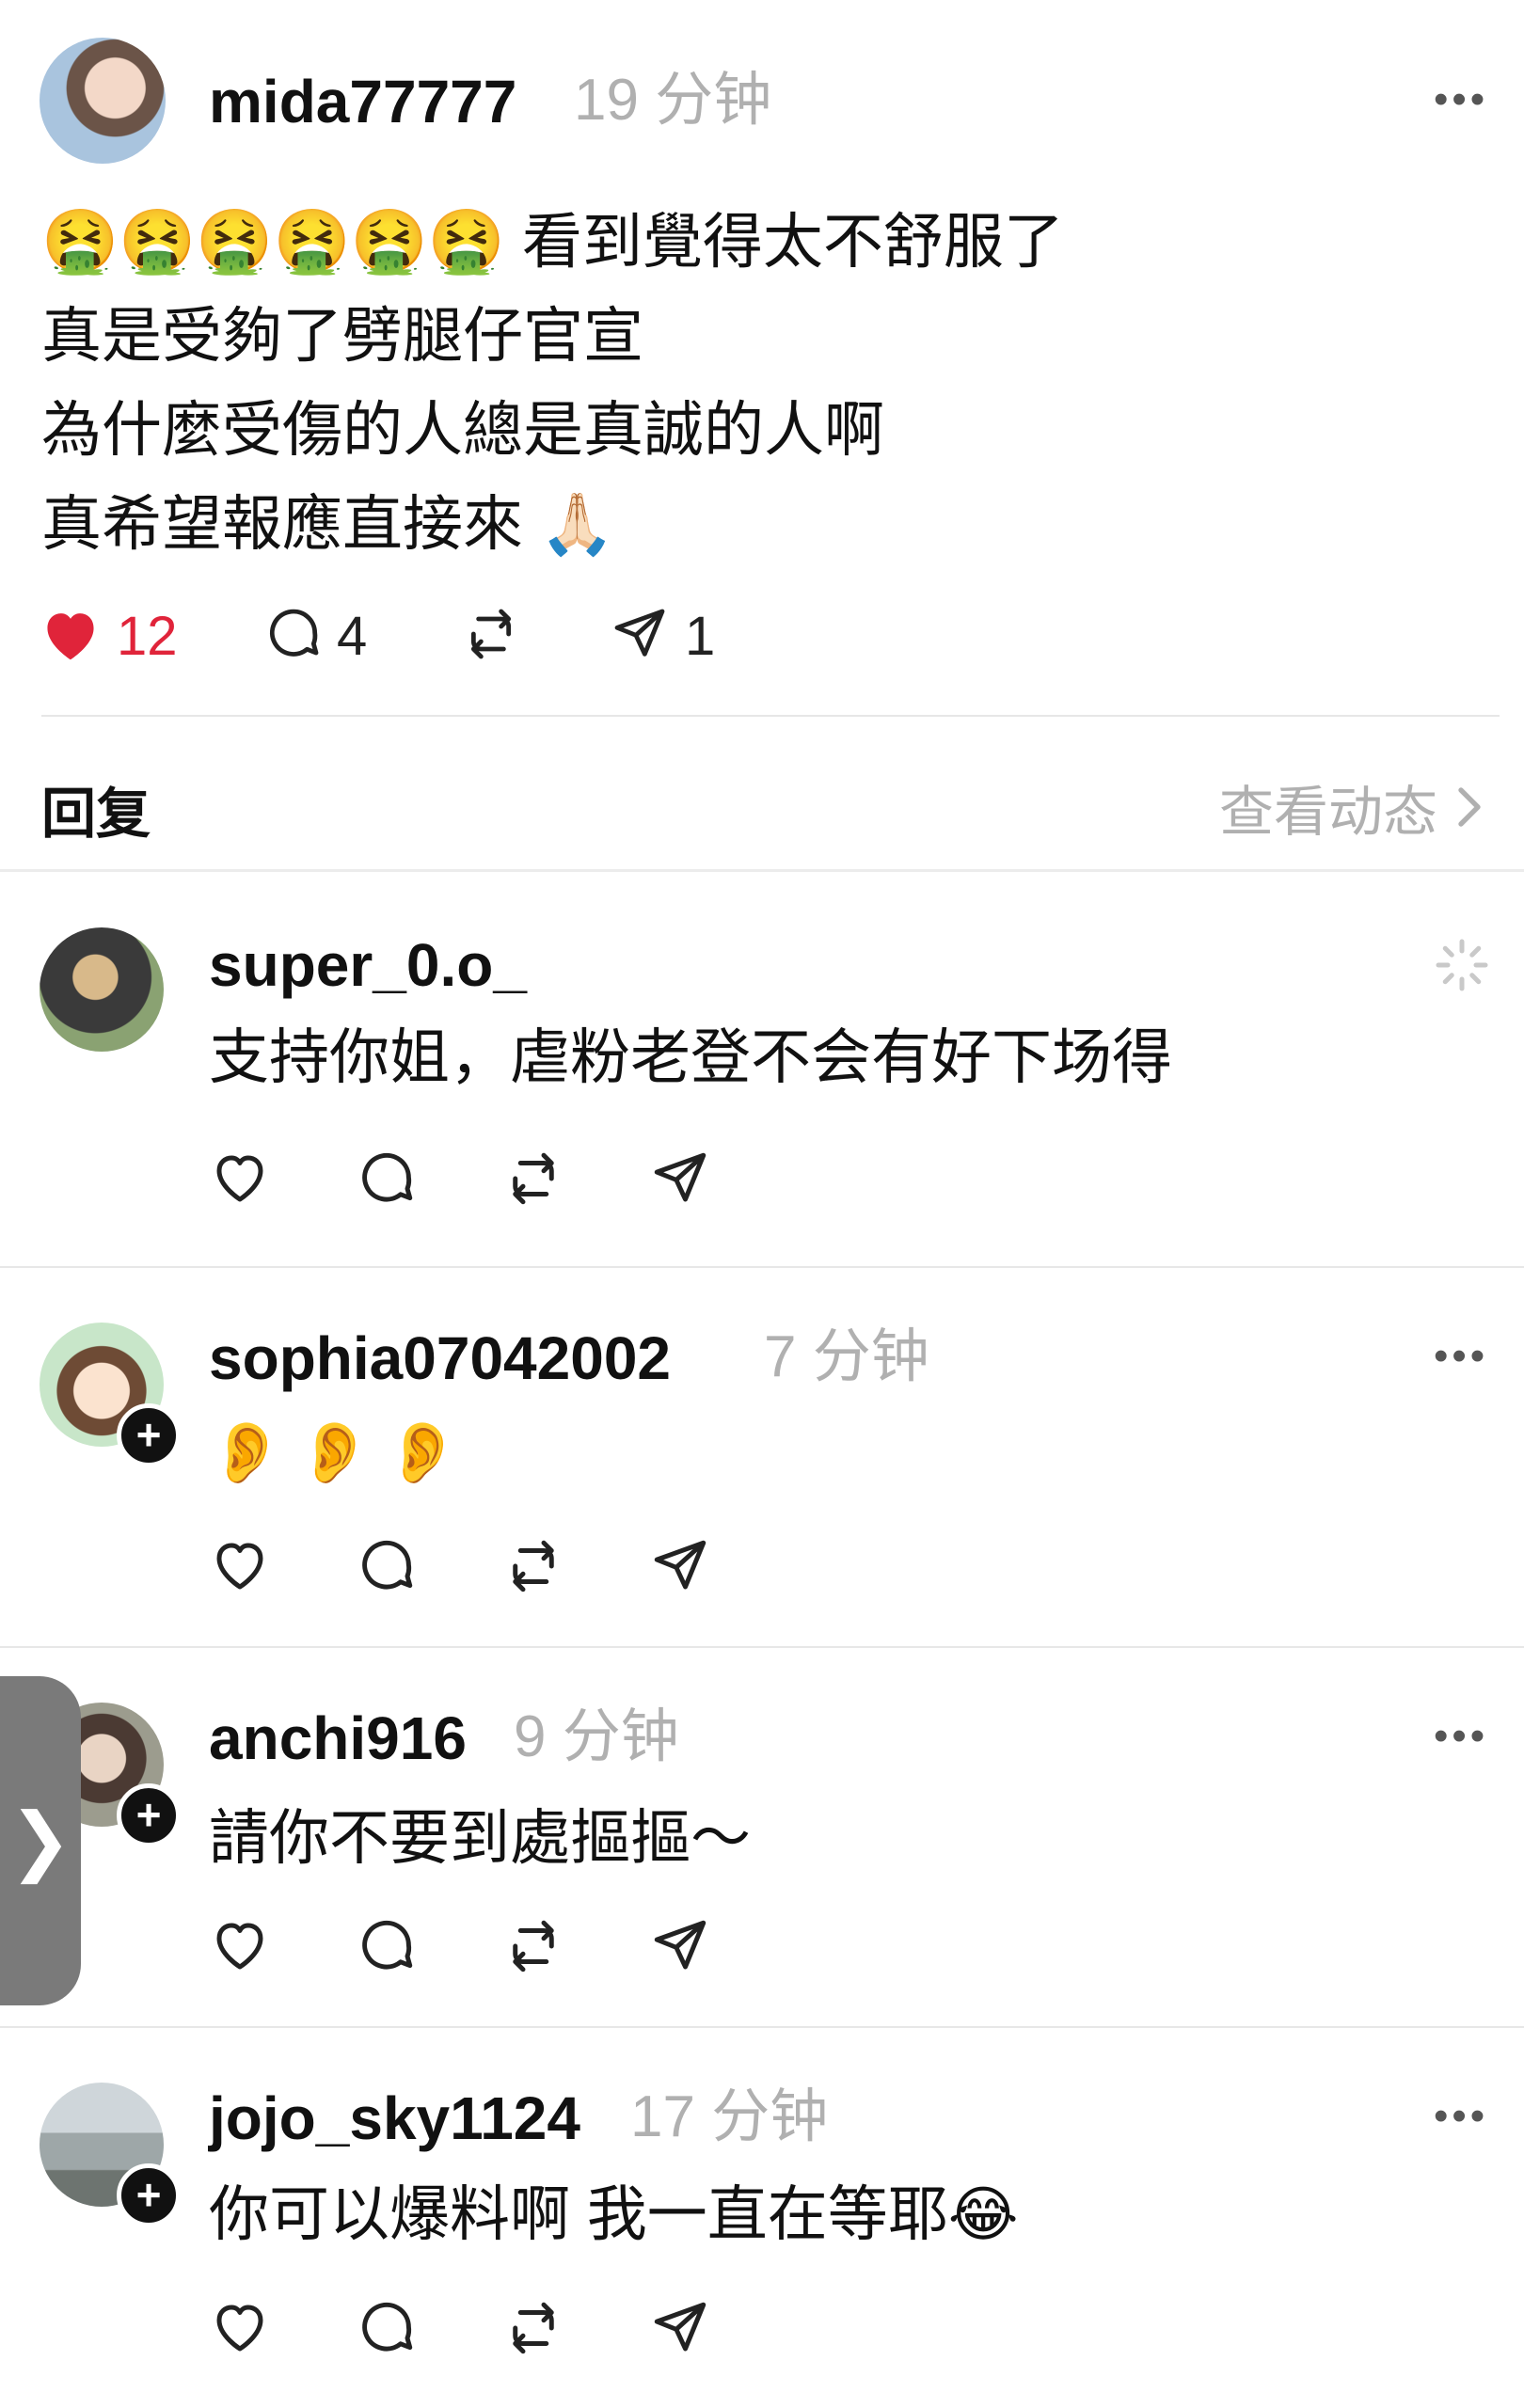  Describe the element at coordinates (342, 1452) in the screenshot. I see `reply-text: 👂👂👂` at that location.